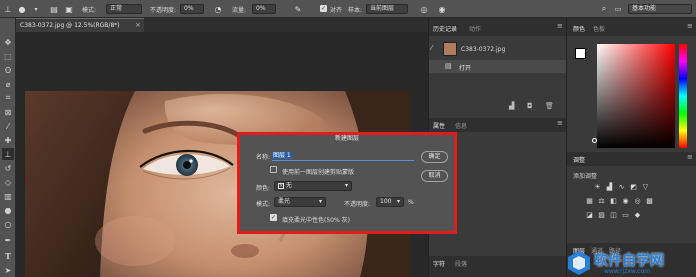  I want to click on clone-stamp-tool-icon: ⊥, so click(8, 154).